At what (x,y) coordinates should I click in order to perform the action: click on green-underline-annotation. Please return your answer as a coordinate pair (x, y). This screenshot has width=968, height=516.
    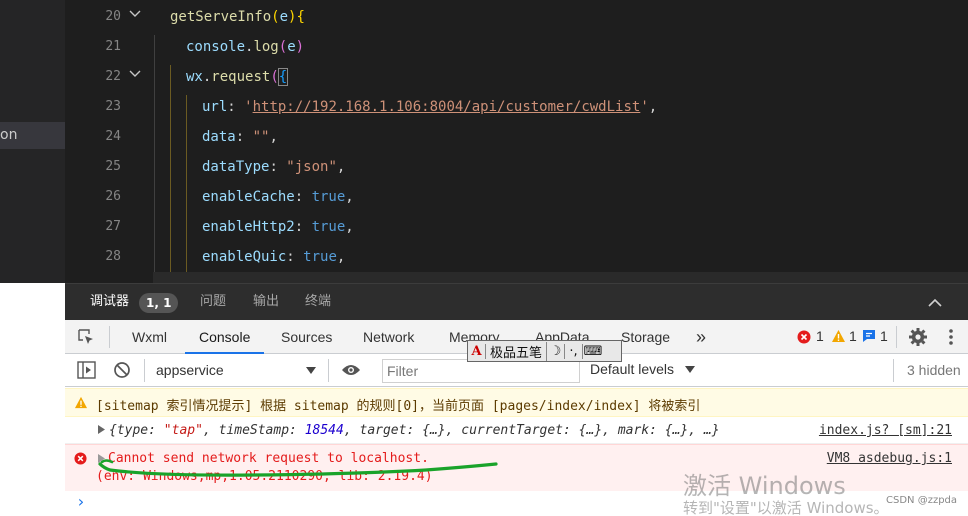
    Looking at the image, I should click on (298, 468).